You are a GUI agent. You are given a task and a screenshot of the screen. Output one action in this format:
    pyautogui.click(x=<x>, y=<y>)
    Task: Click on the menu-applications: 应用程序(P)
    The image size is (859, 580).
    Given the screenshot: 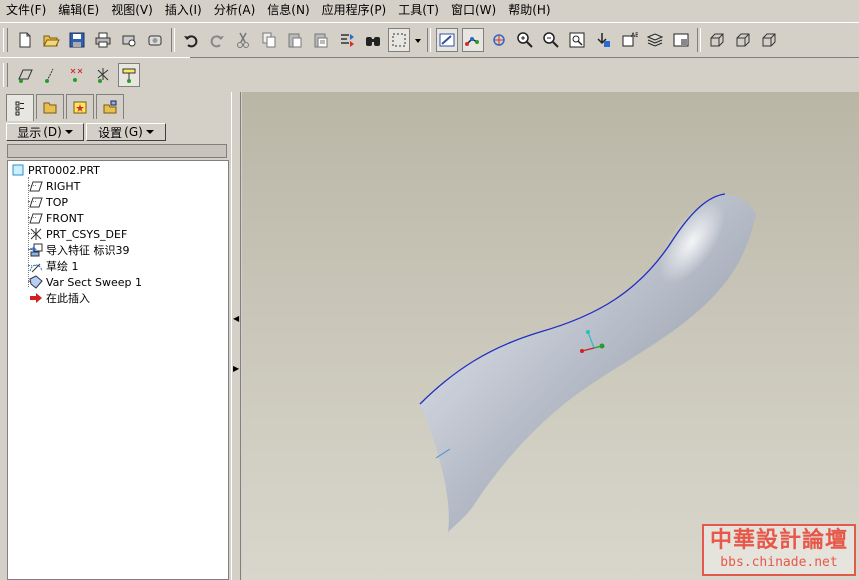 What is the action you would take?
    pyautogui.click(x=354, y=10)
    